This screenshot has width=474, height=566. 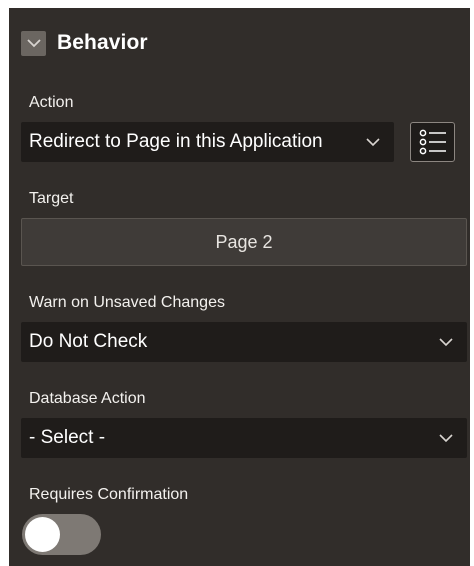 What do you see at coordinates (127, 302) in the screenshot?
I see `warn-unsaved-label: Warn on Unsaved Changes` at bounding box center [127, 302].